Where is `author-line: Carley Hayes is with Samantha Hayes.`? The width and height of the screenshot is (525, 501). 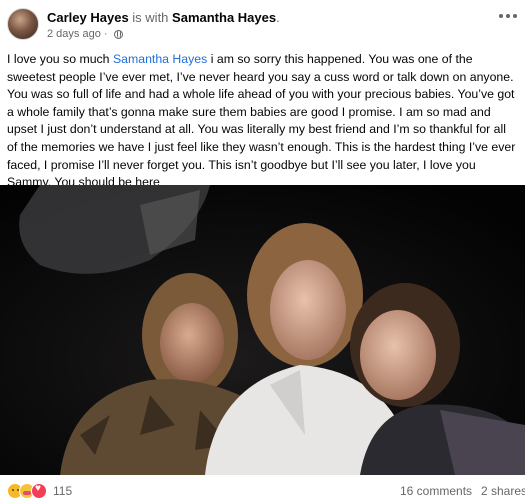
author-line: Carley Hayes is with Samantha Hayes. is located at coordinates (163, 17).